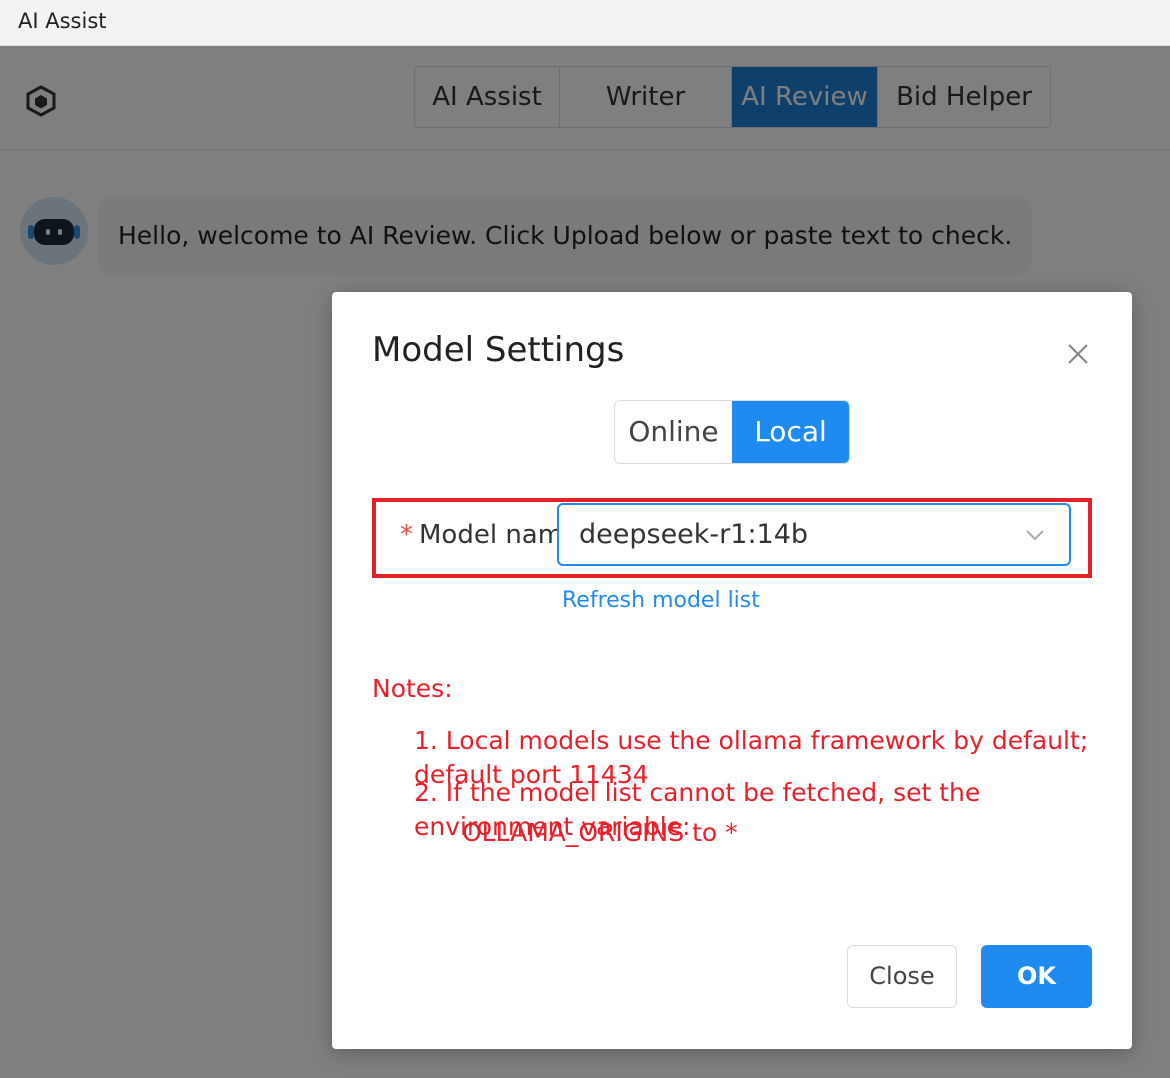 The width and height of the screenshot is (1170, 1078). I want to click on notes-title: Notes:, so click(412, 688).